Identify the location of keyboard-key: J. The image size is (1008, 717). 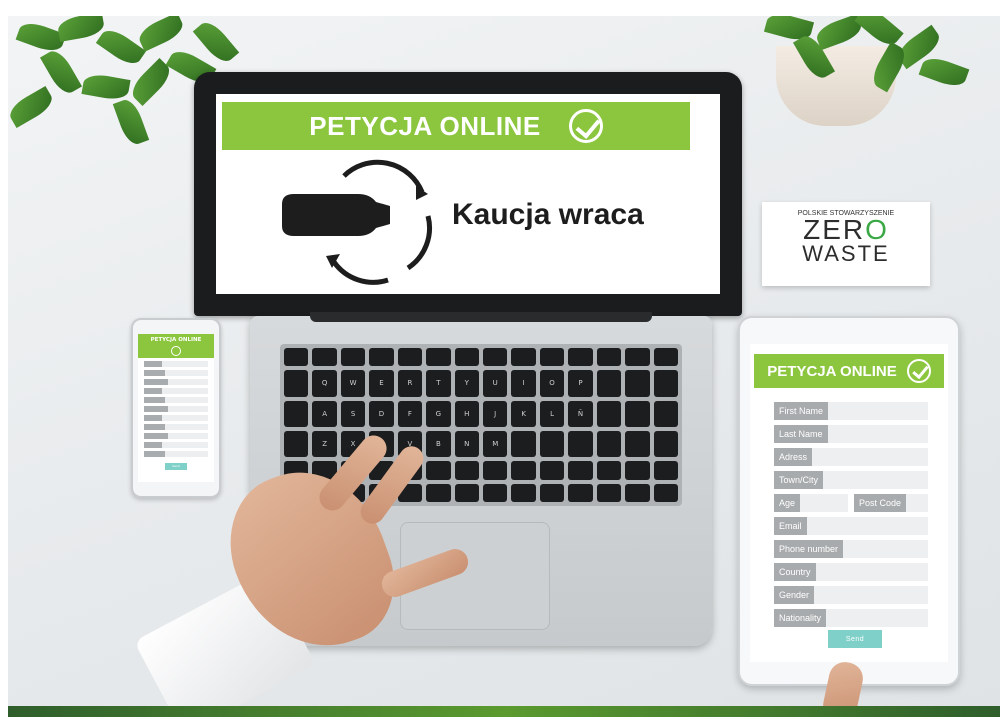
(495, 413).